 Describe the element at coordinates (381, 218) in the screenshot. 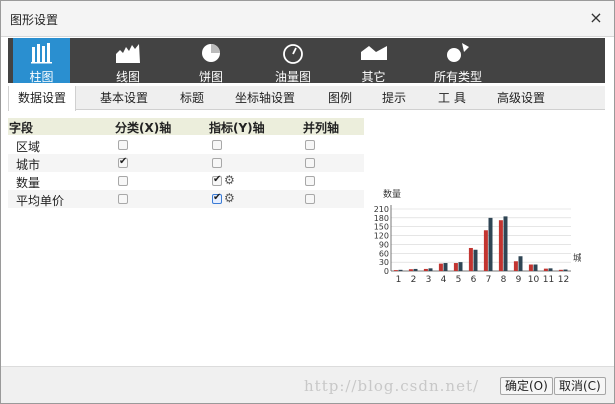

I see `chart-ytick-label: 180` at that location.